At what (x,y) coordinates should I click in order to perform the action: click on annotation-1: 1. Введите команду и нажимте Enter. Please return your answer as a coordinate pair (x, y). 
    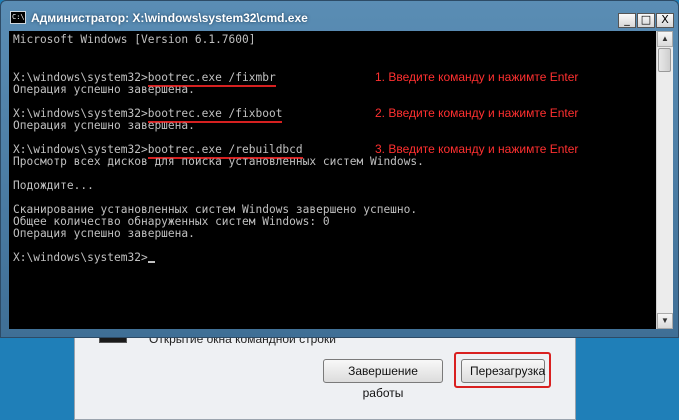
    Looking at the image, I should click on (477, 77).